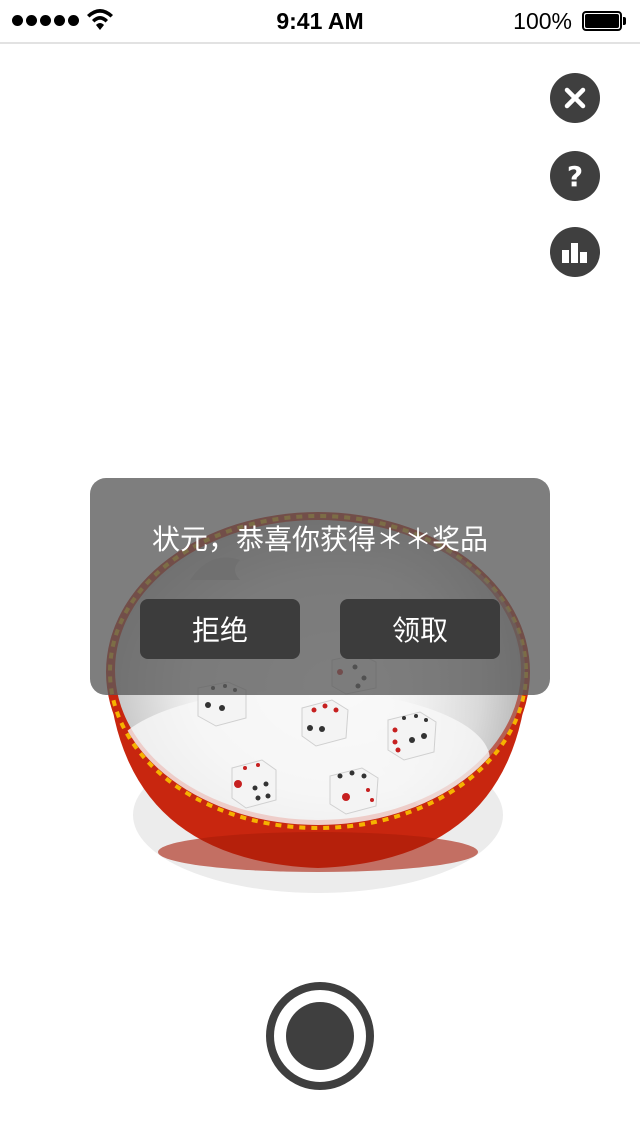 The height and width of the screenshot is (1136, 640). What do you see at coordinates (320, 586) in the screenshot?
I see `result-dialog: 状元，恭喜你获得＊＊奖品 拒绝 领取` at bounding box center [320, 586].